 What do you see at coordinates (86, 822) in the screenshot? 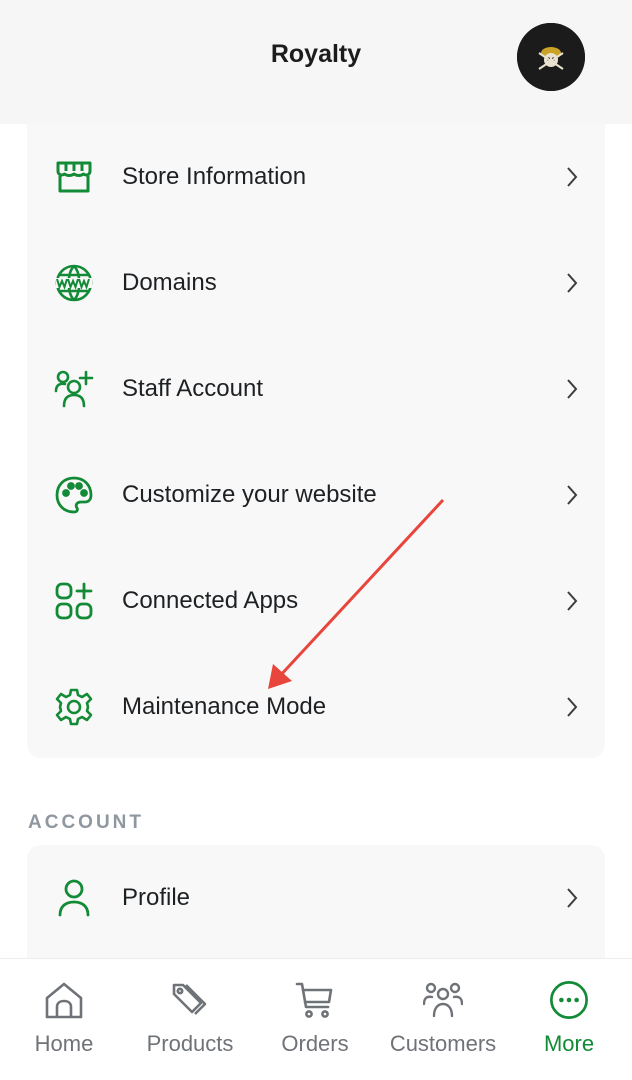
I see `section-title-account: ACCOUNT` at bounding box center [86, 822].